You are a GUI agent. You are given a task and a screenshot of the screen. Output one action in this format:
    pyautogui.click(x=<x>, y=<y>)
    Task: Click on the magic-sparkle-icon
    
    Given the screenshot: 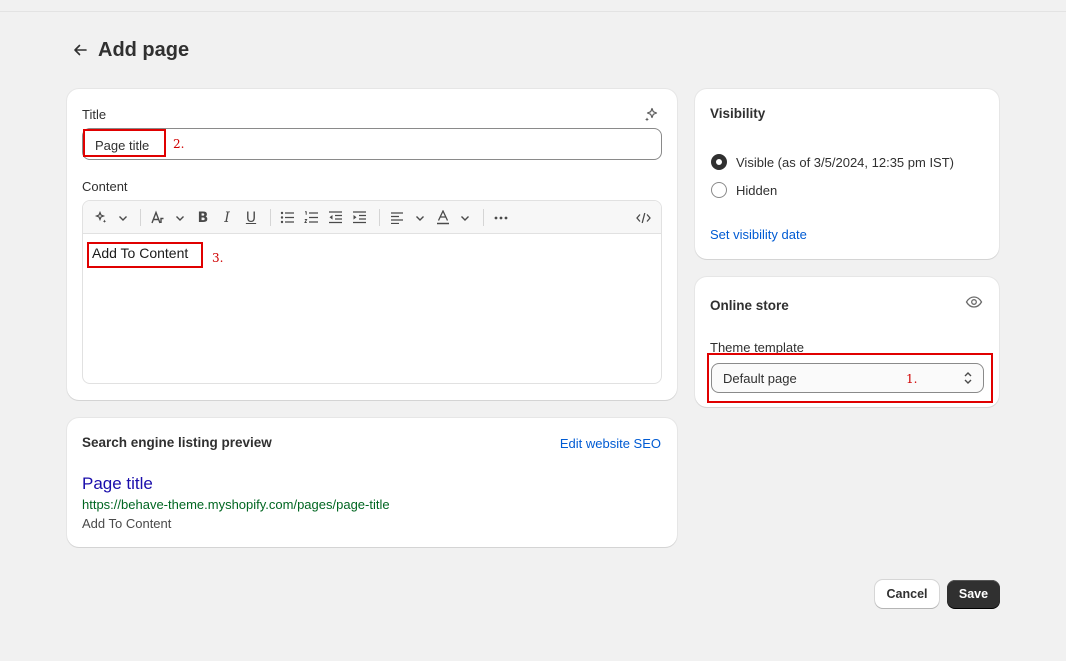 What is the action you would take?
    pyautogui.click(x=652, y=114)
    